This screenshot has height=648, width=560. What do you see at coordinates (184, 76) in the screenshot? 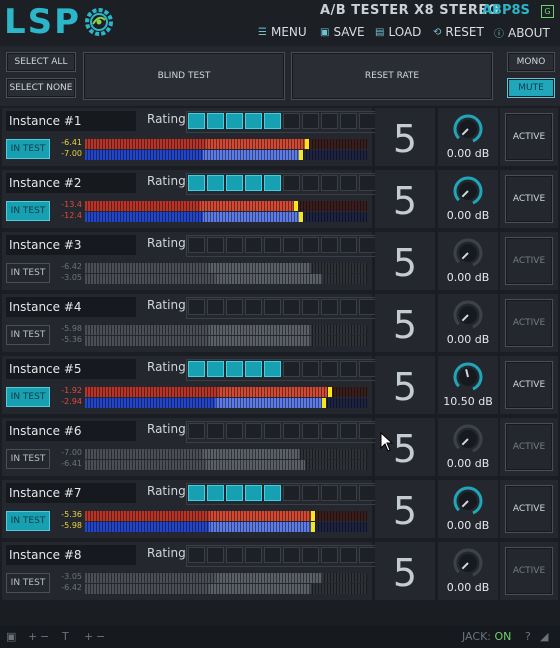
I see `blind-test-button: BLIND TEST` at bounding box center [184, 76].